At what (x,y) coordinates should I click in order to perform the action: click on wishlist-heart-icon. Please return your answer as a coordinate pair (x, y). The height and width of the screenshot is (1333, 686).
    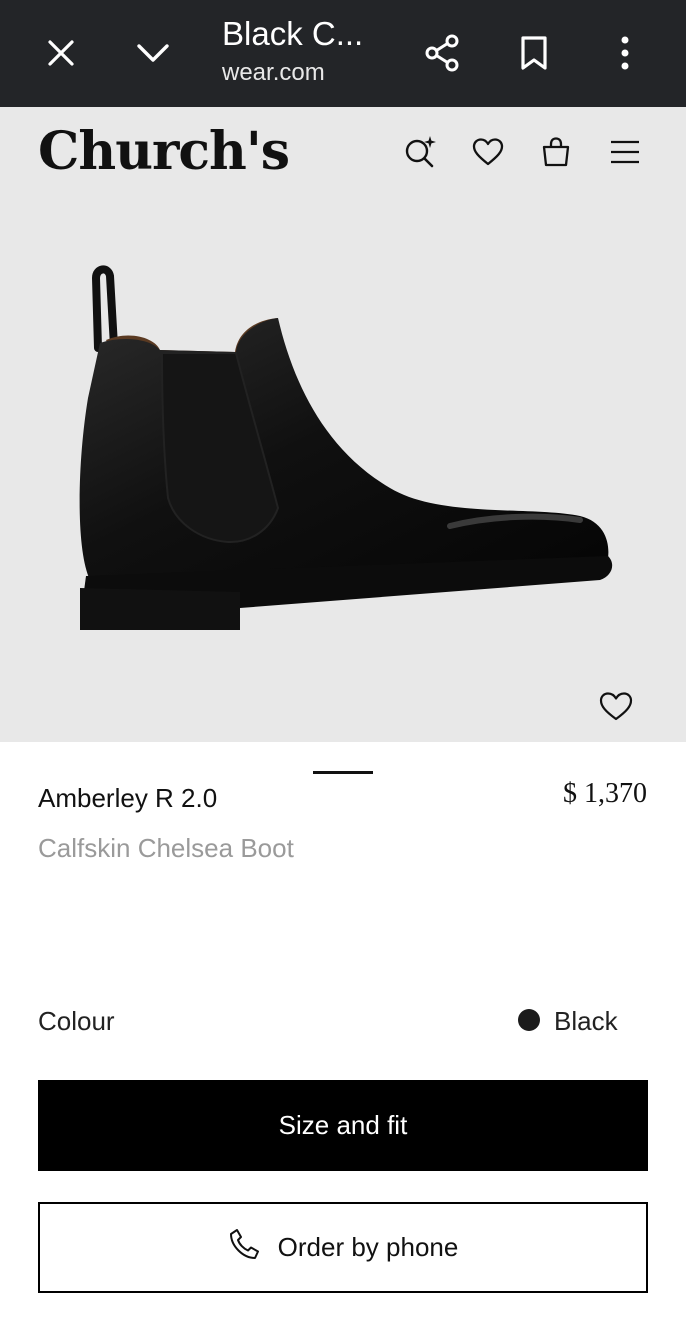
    Looking at the image, I should click on (616, 706).